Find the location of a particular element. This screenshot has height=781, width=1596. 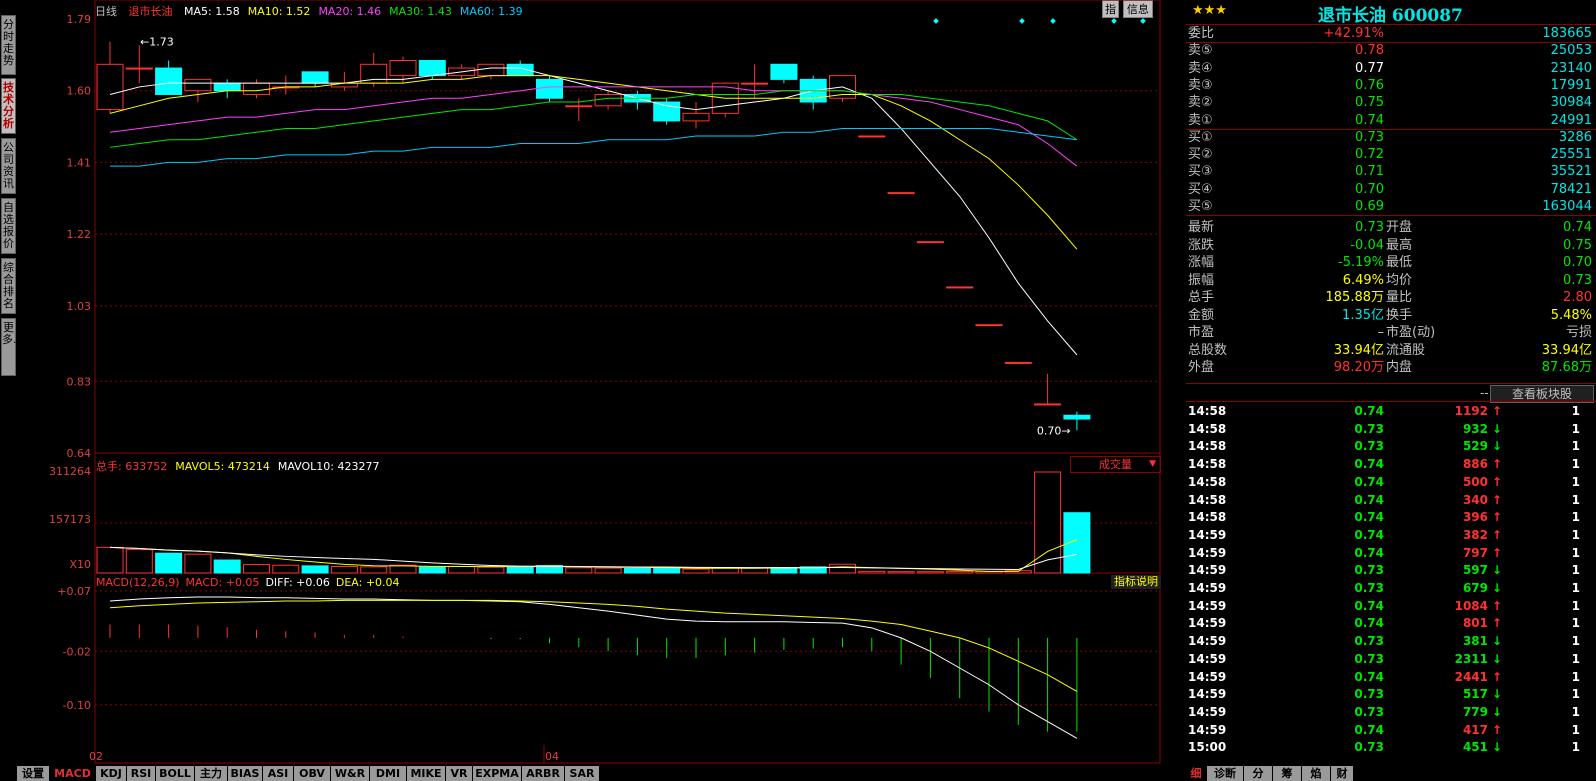

indicator-tab-expma: EXPMA is located at coordinates (497, 773).